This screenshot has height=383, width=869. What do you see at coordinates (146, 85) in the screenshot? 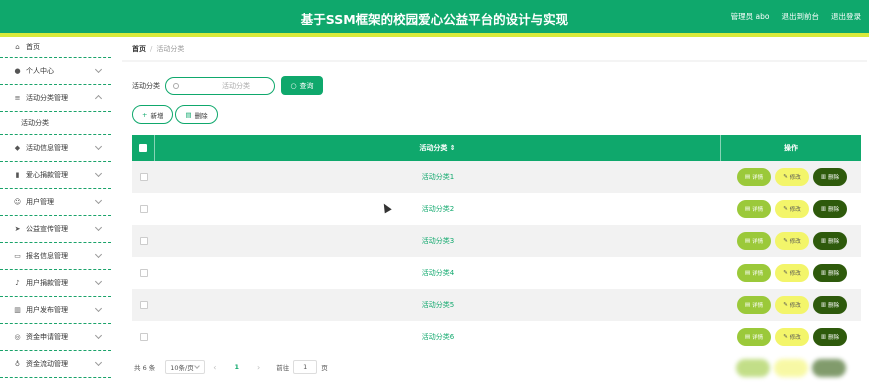
I see `search-label: 活动分类` at bounding box center [146, 85].